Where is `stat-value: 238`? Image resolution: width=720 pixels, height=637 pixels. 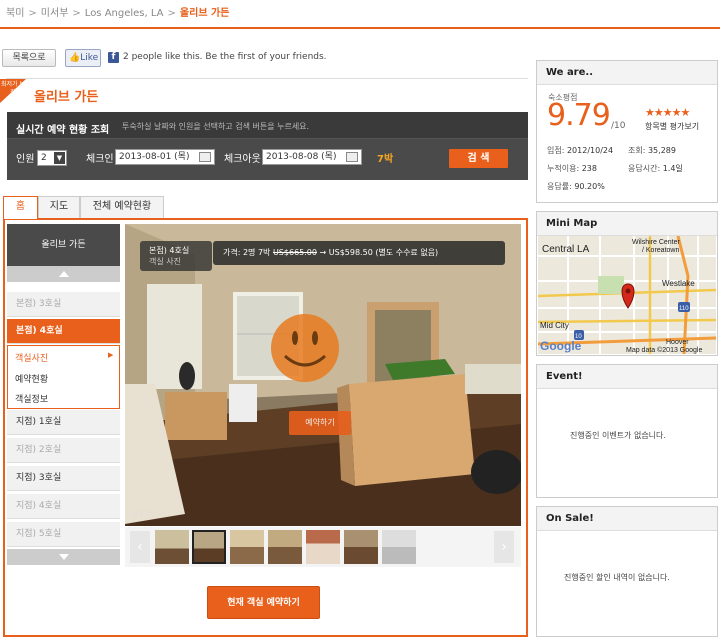
stat-value: 238 is located at coordinates (589, 168).